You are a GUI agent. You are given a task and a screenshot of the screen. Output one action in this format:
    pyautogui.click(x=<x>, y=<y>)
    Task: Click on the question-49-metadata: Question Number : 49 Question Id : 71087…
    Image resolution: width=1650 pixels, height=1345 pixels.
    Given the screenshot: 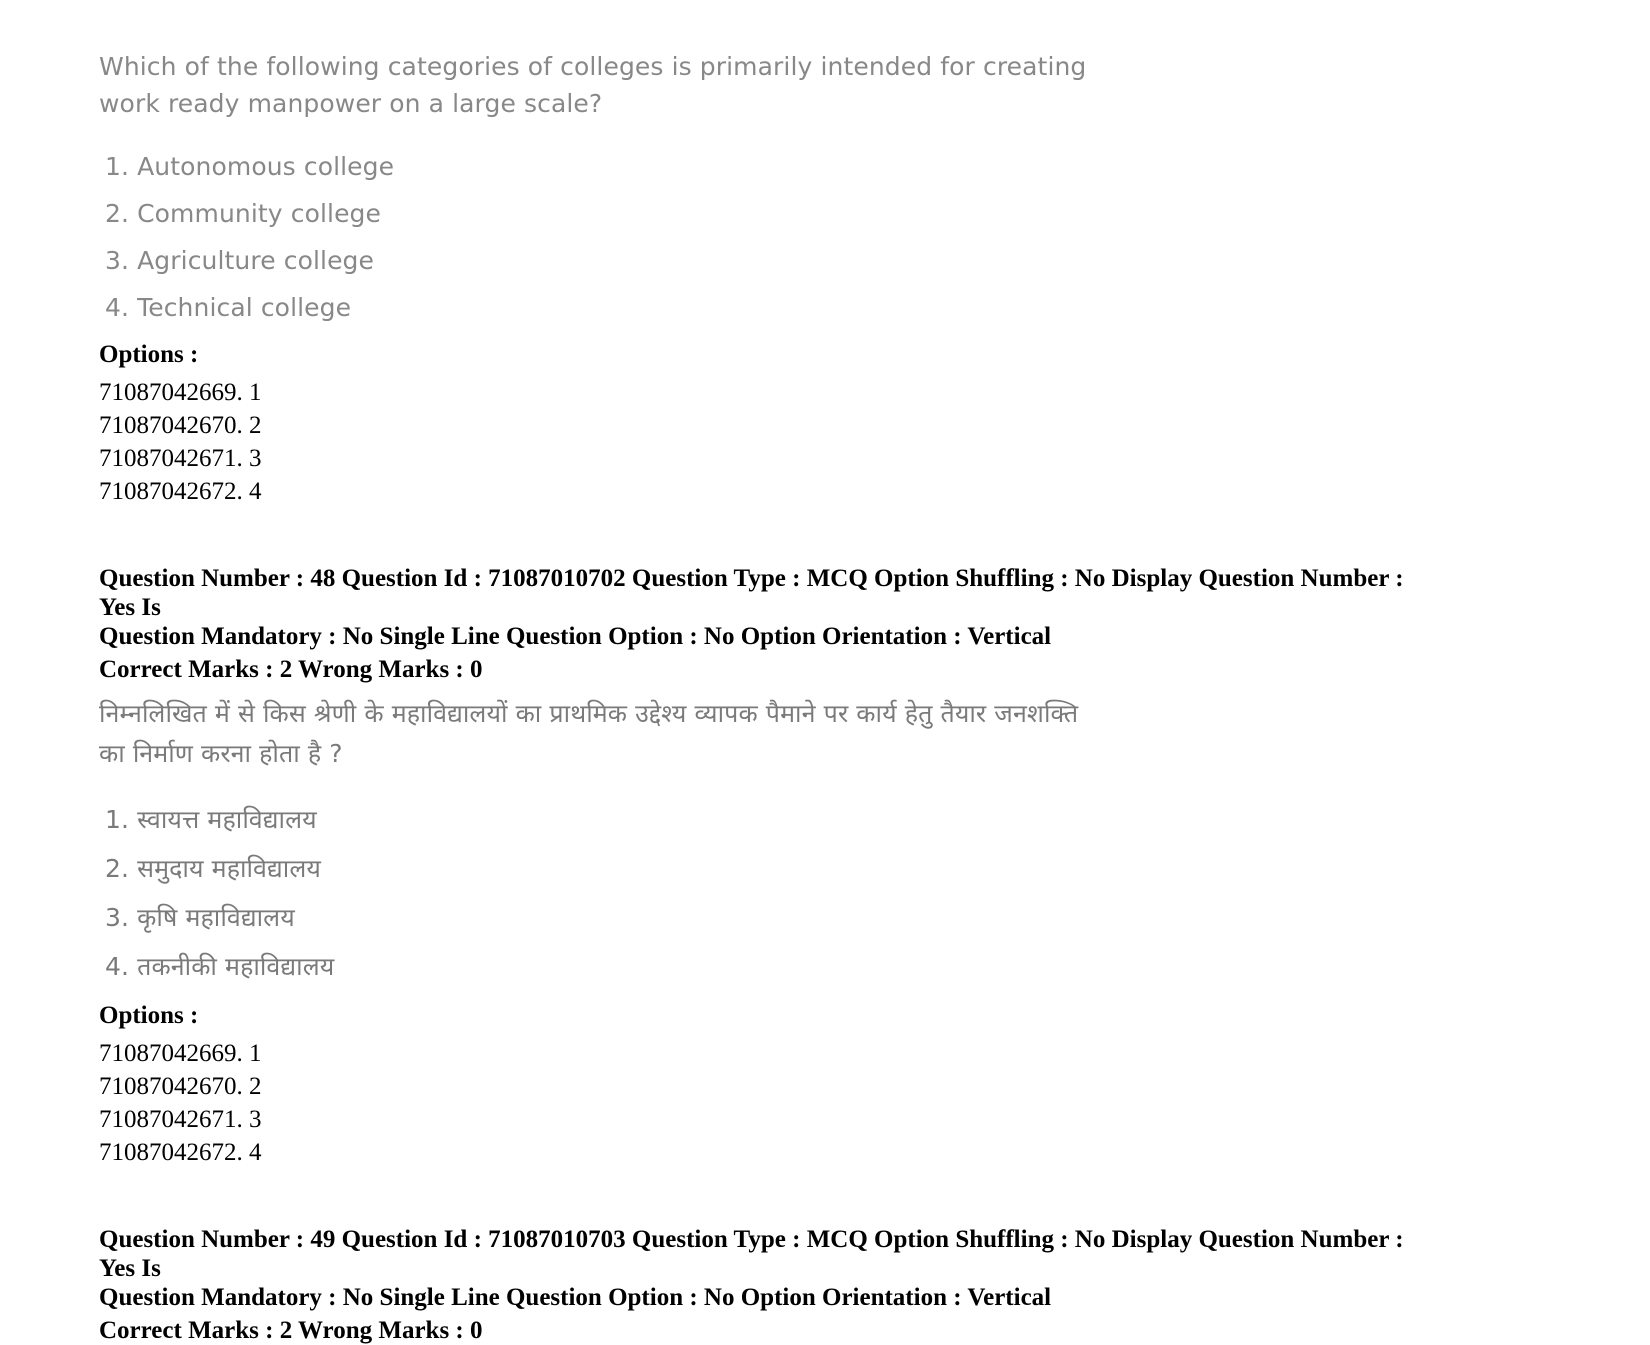 What is the action you would take?
    pyautogui.click(x=759, y=1285)
    